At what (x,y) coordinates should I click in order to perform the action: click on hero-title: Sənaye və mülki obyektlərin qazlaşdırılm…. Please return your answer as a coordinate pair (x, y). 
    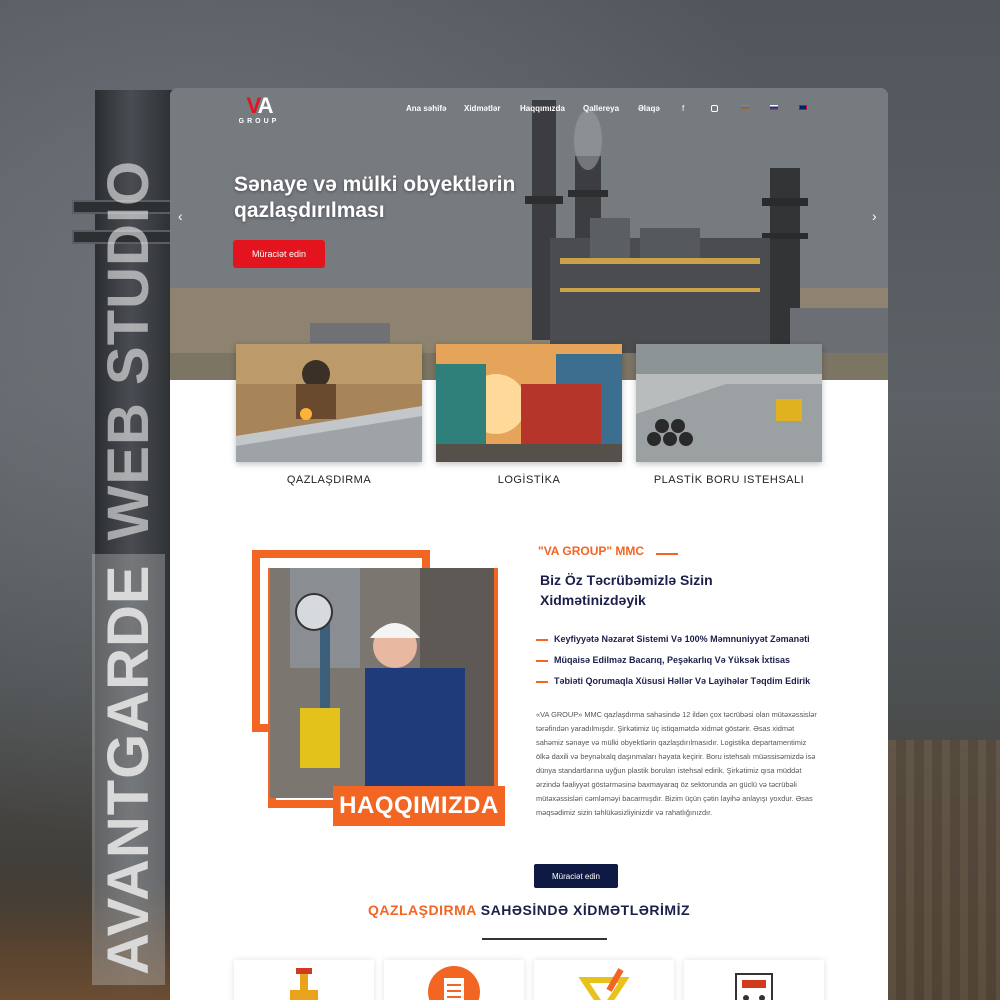
    Looking at the image, I should click on (375, 197).